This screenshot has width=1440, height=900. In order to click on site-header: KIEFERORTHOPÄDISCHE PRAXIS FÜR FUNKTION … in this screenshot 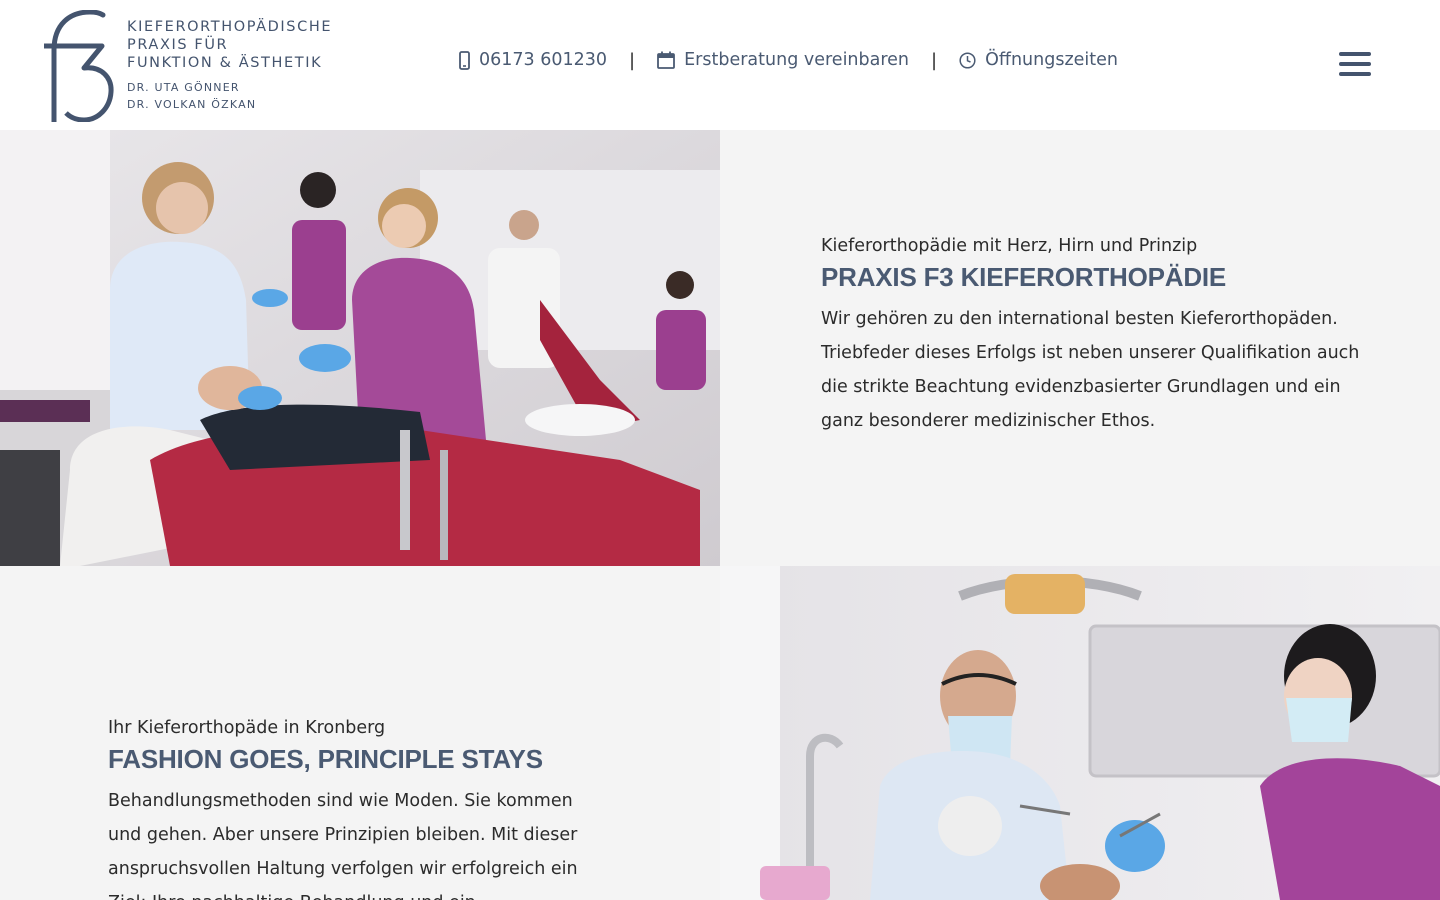, I will do `click(720, 65)`.